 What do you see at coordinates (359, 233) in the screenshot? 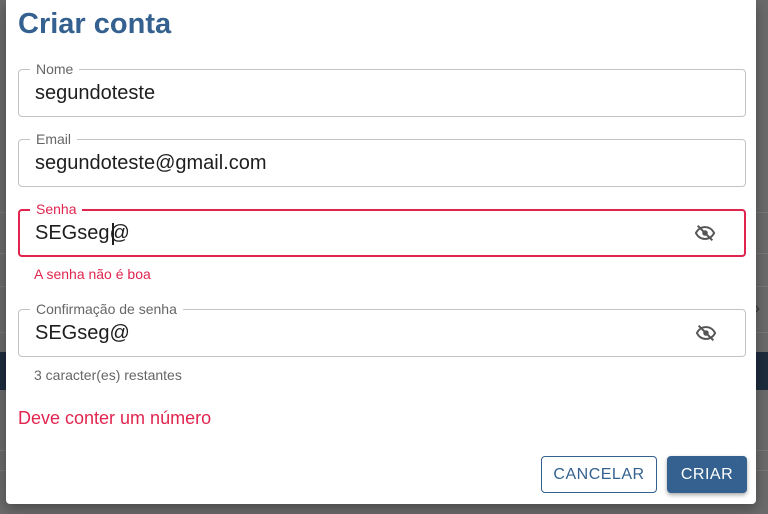
I see `password-input` at bounding box center [359, 233].